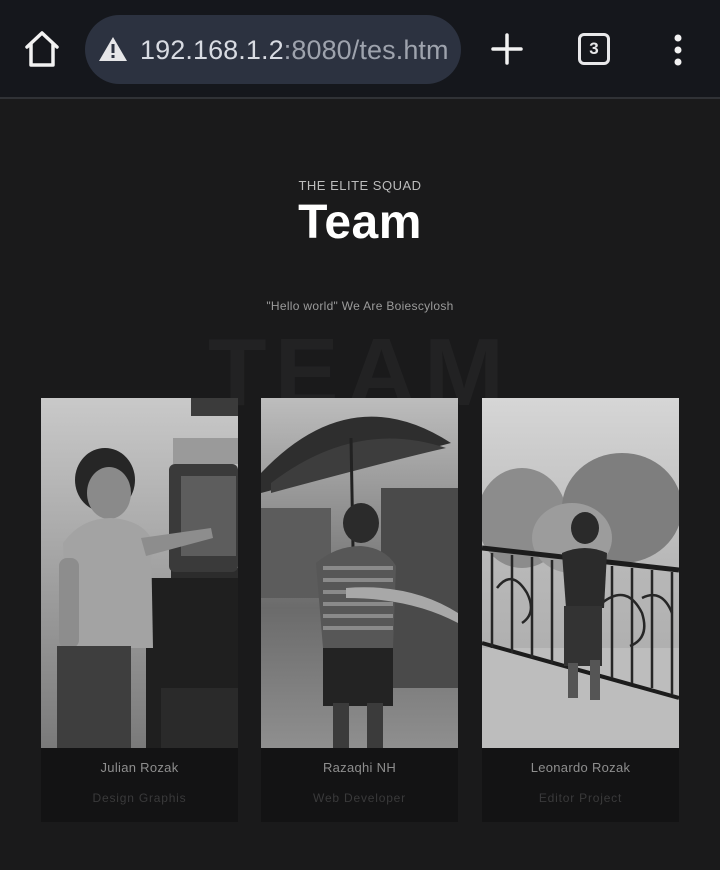  I want to click on plus-icon, so click(507, 49).